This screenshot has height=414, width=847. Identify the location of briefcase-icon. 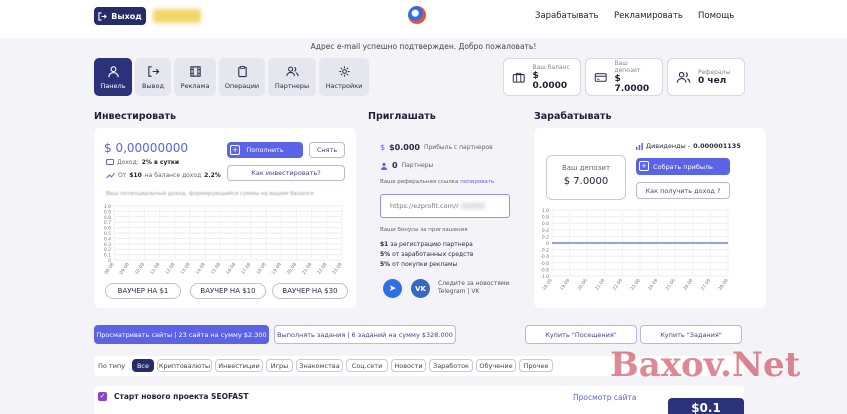
(518, 77).